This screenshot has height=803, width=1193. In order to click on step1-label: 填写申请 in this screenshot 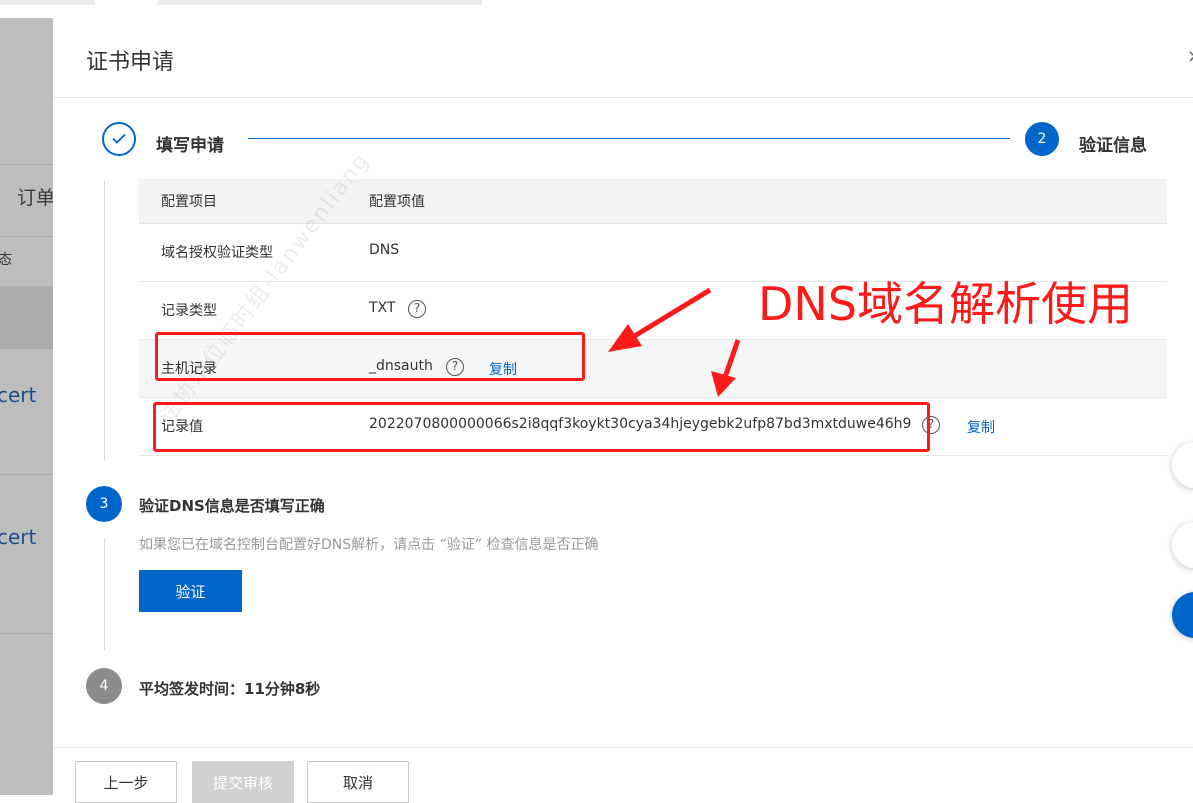, I will do `click(190, 146)`.